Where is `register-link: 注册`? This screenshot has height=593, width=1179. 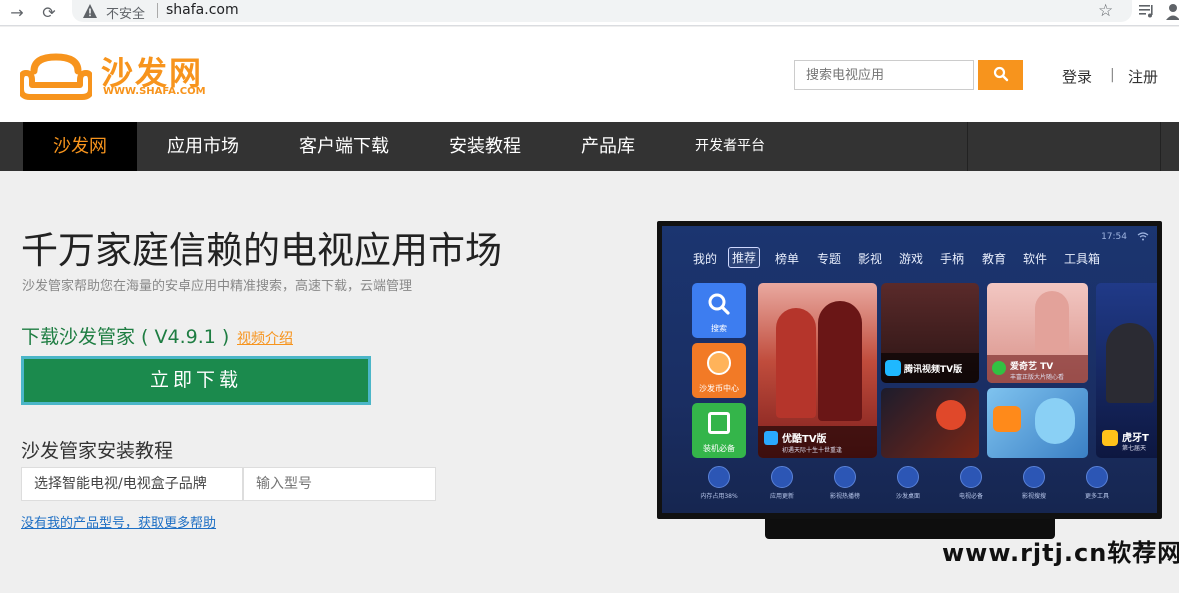
register-link: 注册 is located at coordinates (1143, 76).